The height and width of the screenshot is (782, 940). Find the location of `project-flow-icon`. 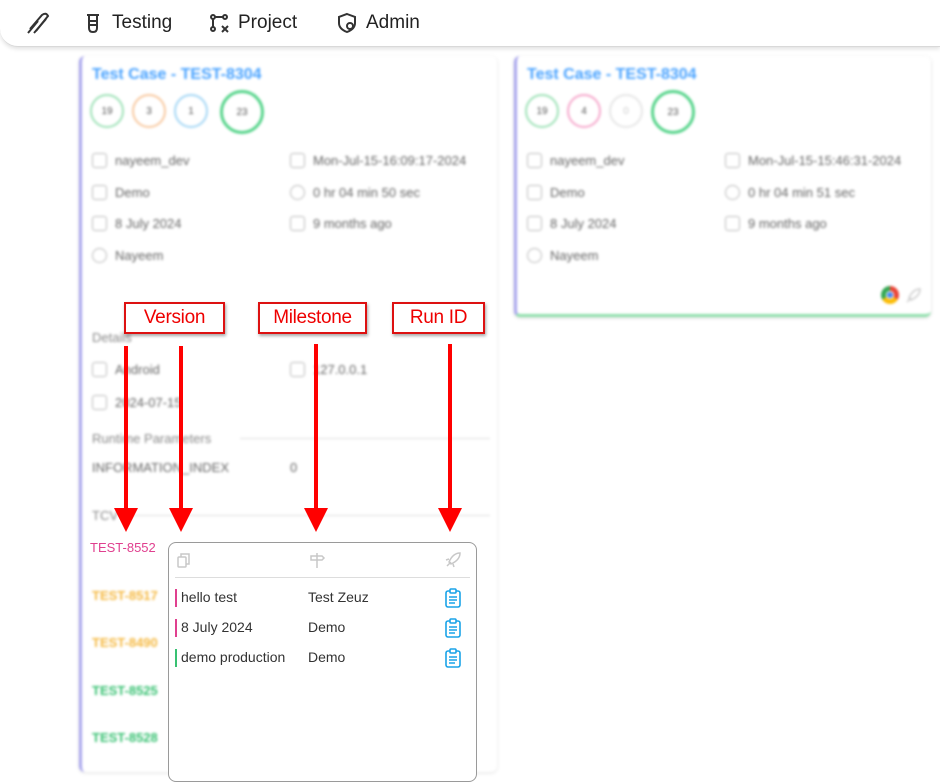

project-flow-icon is located at coordinates (219, 23).